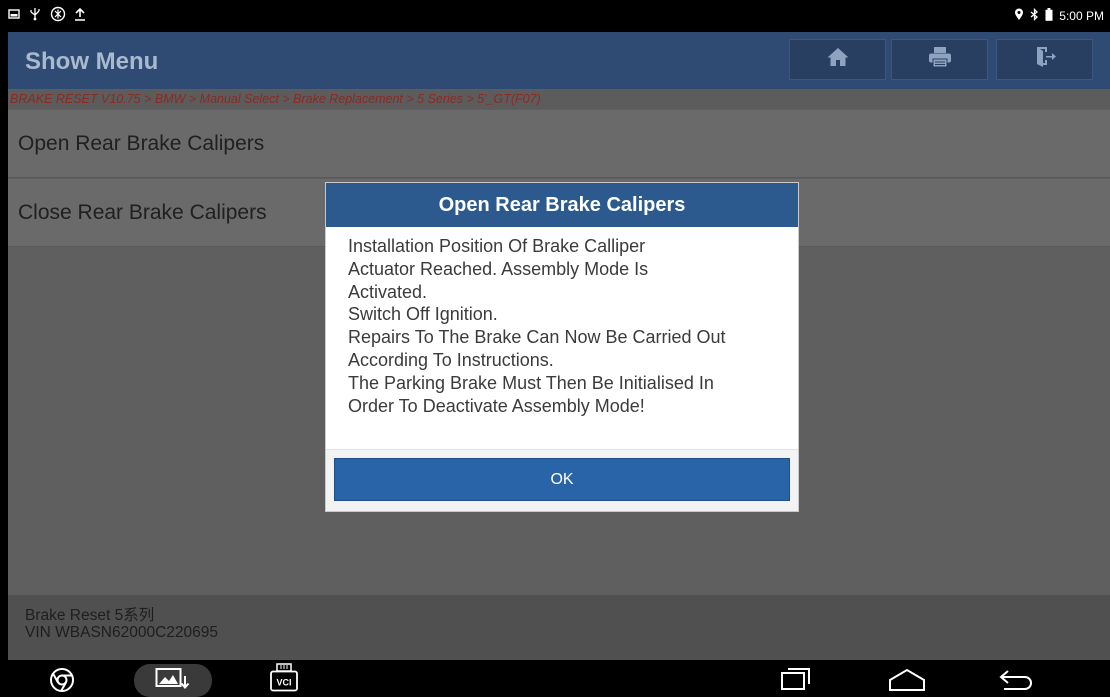  I want to click on print-icon, so click(940, 59).